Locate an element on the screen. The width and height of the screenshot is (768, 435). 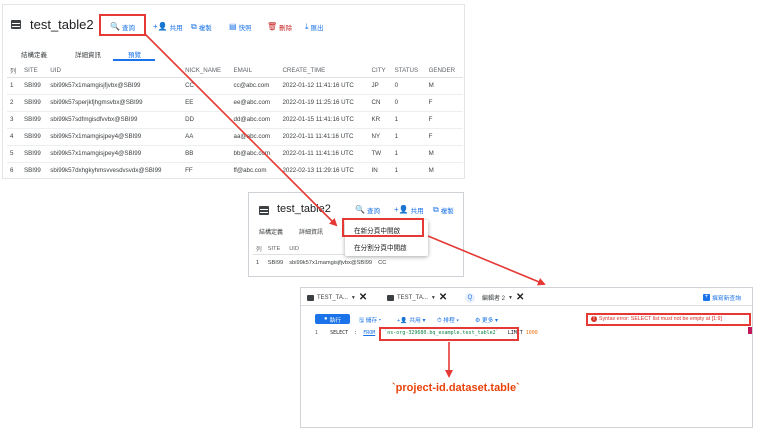
arrow-query-to-menu is located at coordinates (241, 130).